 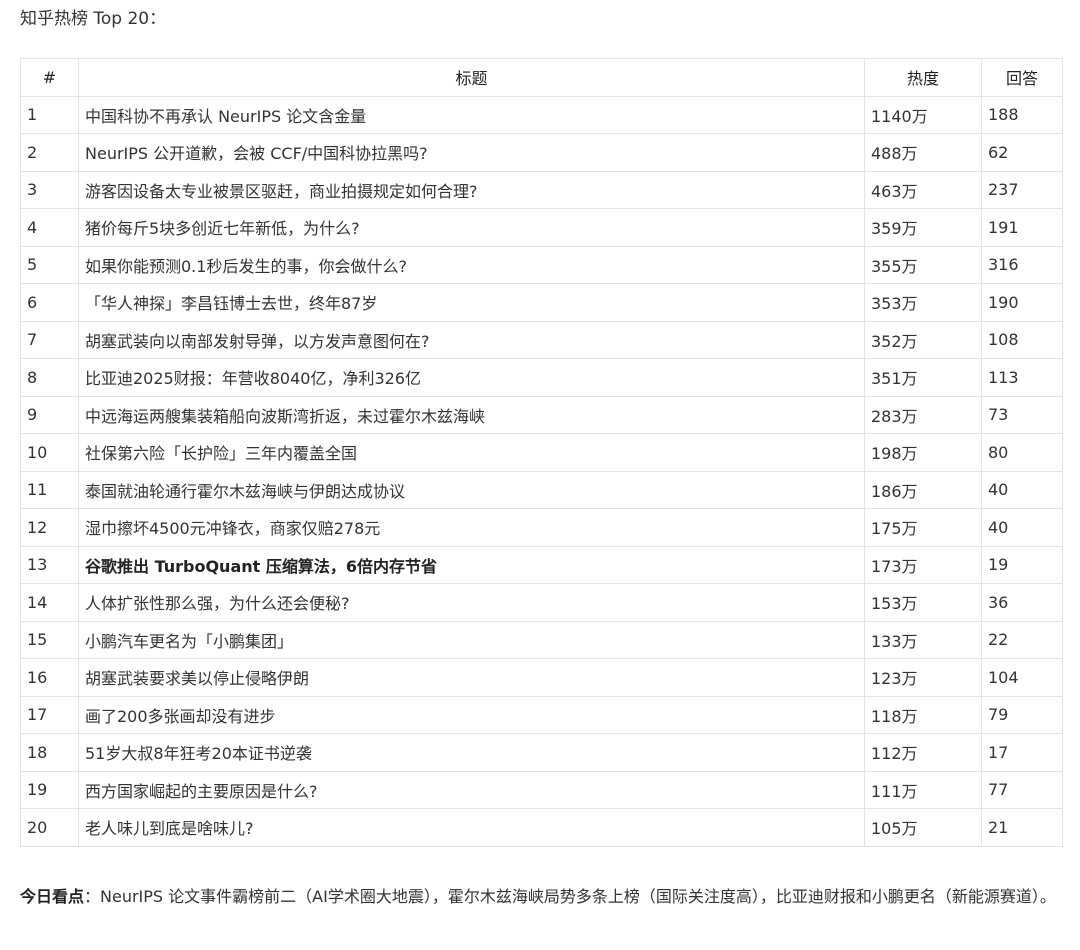 I want to click on heat-cell: 1140万, so click(x=923, y=114).